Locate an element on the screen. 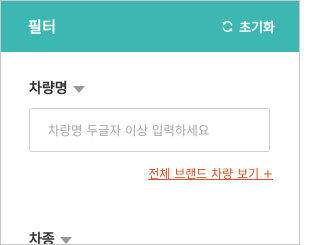 Image resolution: width=320 pixels, height=245 pixels. filter-title: 필터 is located at coordinates (42, 27).